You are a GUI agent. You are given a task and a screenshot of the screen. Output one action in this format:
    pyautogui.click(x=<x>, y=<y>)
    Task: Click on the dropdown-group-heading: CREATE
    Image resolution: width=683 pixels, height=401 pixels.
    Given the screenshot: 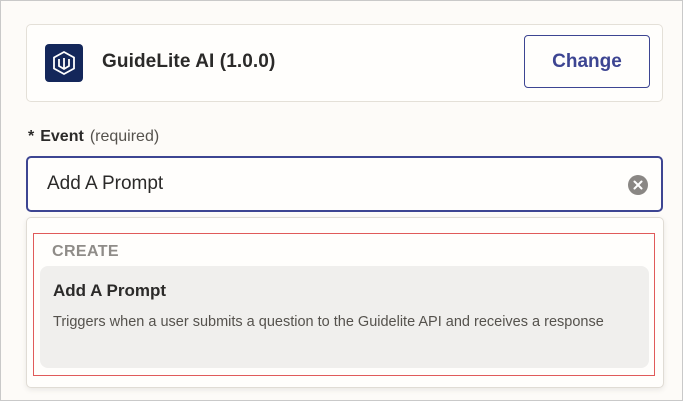 What is the action you would take?
    pyautogui.click(x=85, y=251)
    